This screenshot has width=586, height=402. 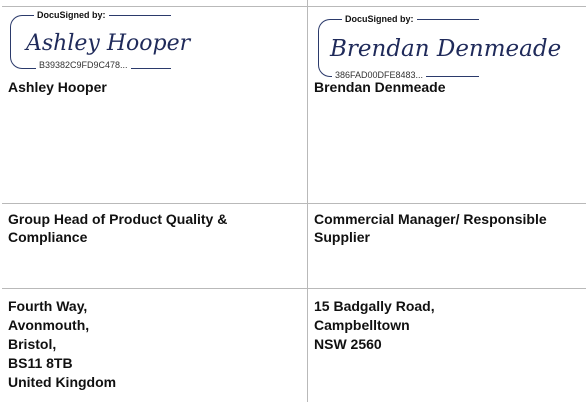 I want to click on row-divider-top, so click(x=294, y=6).